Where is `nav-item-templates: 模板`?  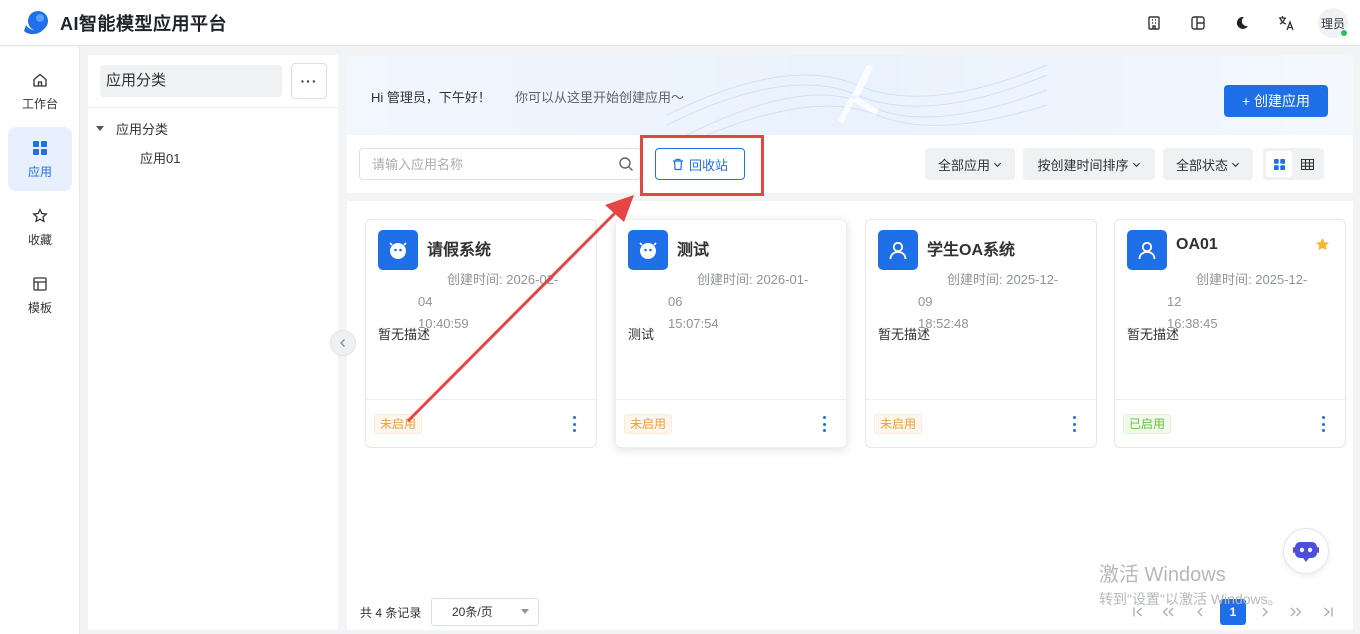
nav-item-templates: 模板 is located at coordinates (40, 295).